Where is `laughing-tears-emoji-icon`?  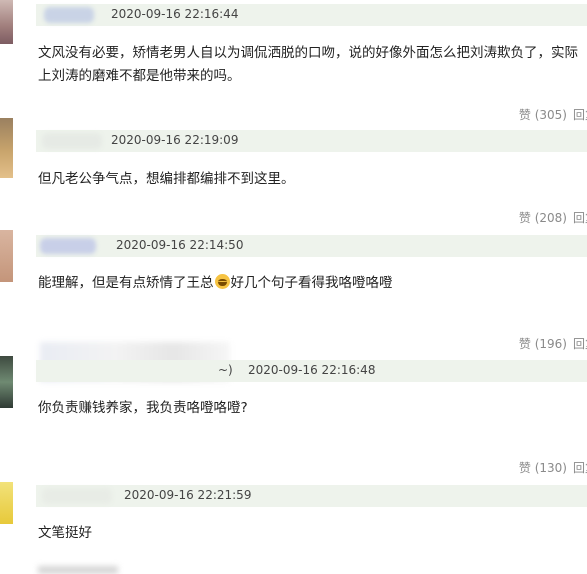
laughing-tears-emoji-icon is located at coordinates (222, 281).